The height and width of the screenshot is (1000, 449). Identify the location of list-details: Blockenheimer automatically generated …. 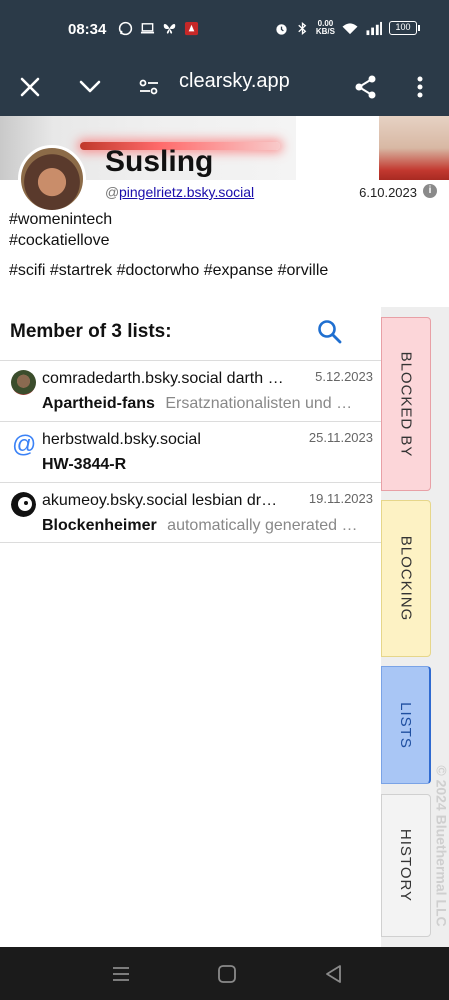
(207, 526).